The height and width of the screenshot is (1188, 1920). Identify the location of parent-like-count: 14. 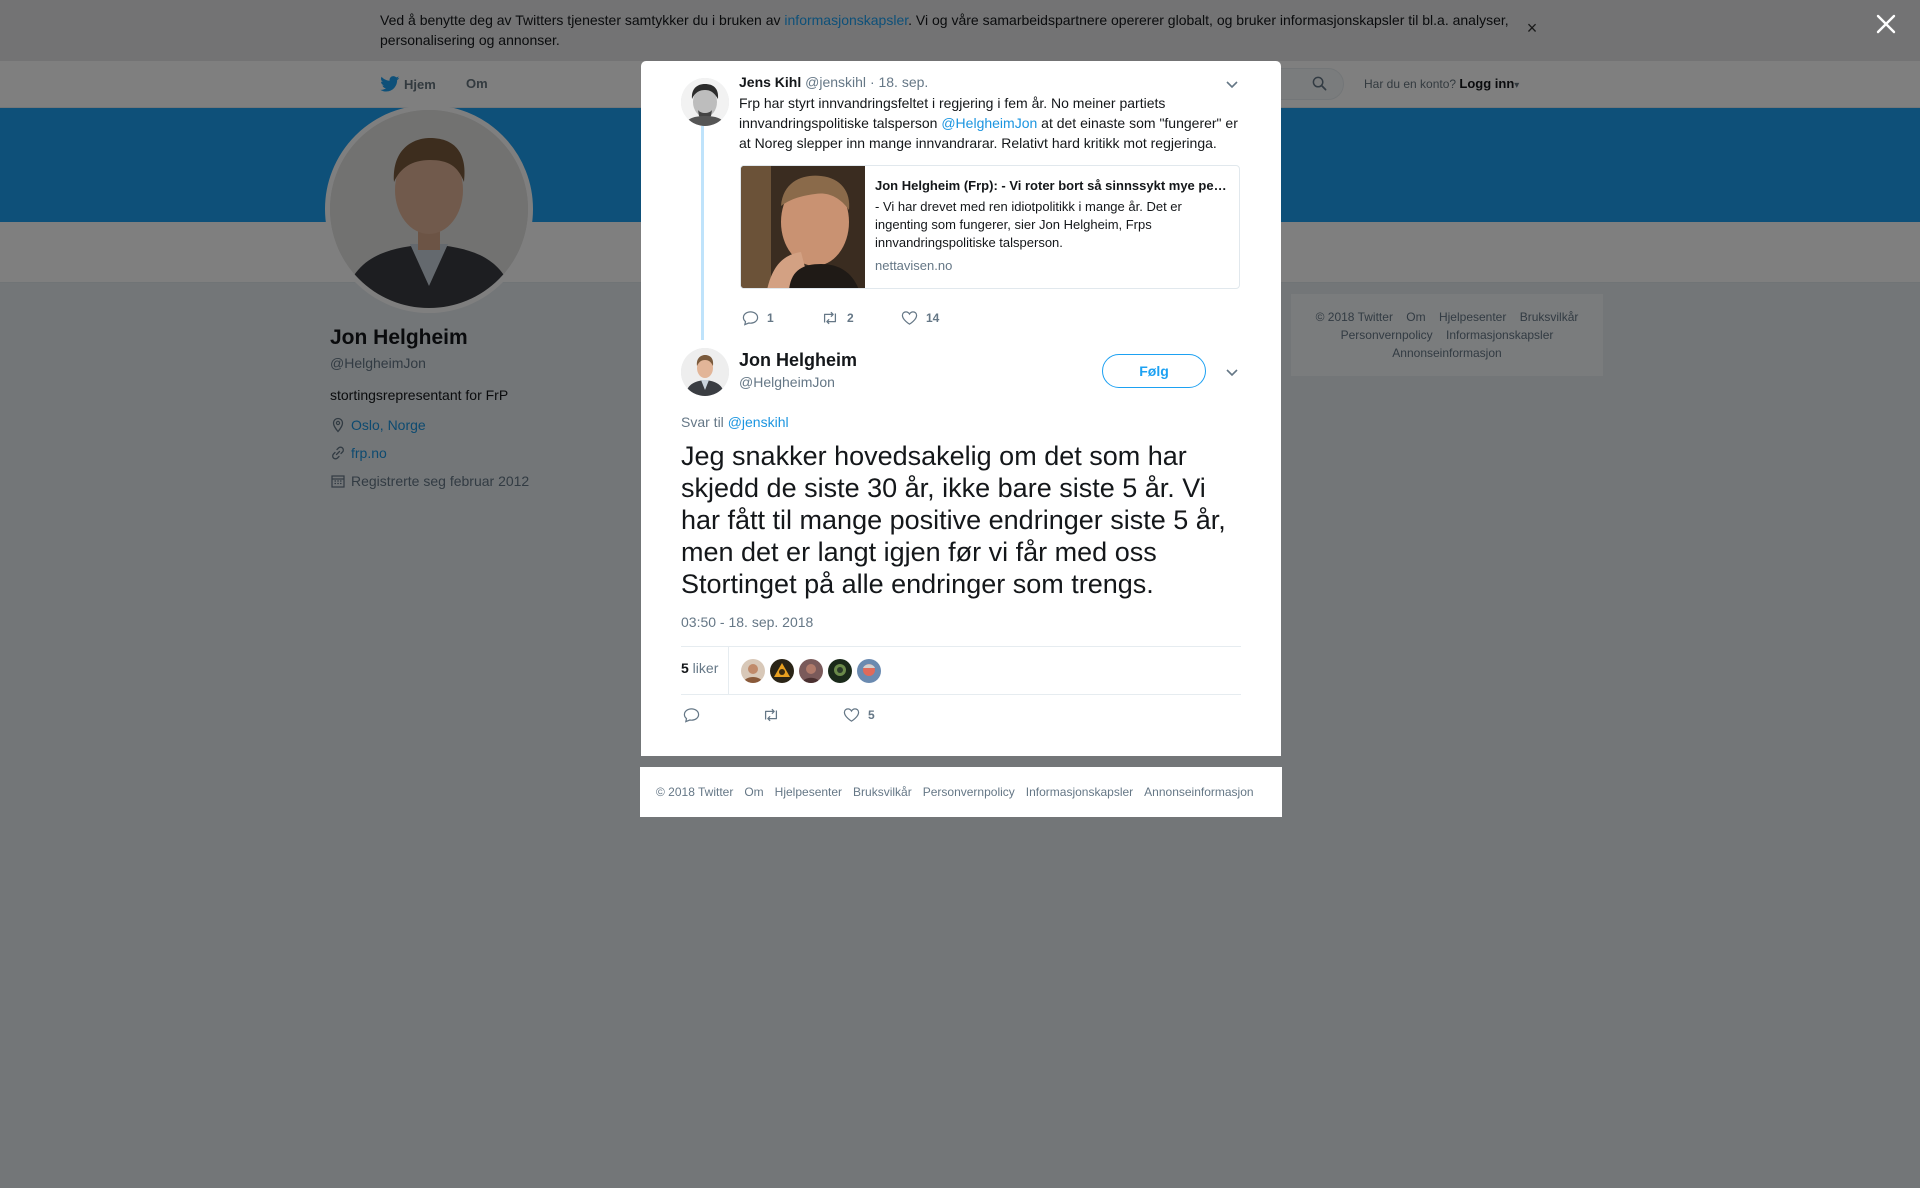
(933, 318).